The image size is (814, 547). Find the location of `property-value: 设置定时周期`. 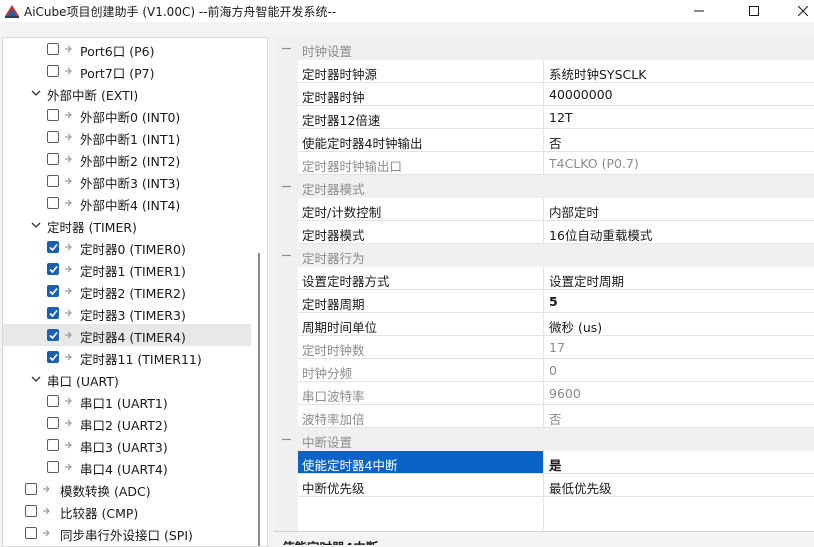

property-value: 设置定时周期 is located at coordinates (586, 280).